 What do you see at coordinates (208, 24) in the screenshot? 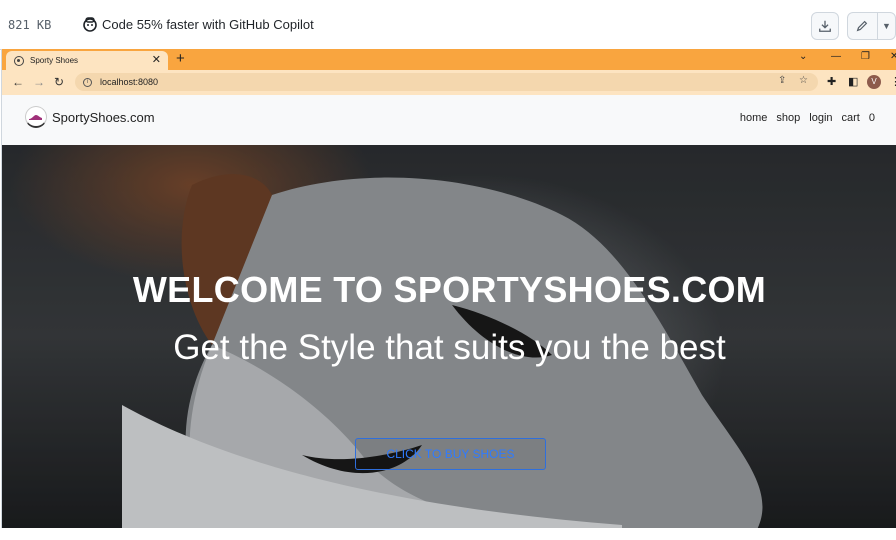
I see `copilot-promo-text: Code 55% faster with GitHub Copilot` at bounding box center [208, 24].